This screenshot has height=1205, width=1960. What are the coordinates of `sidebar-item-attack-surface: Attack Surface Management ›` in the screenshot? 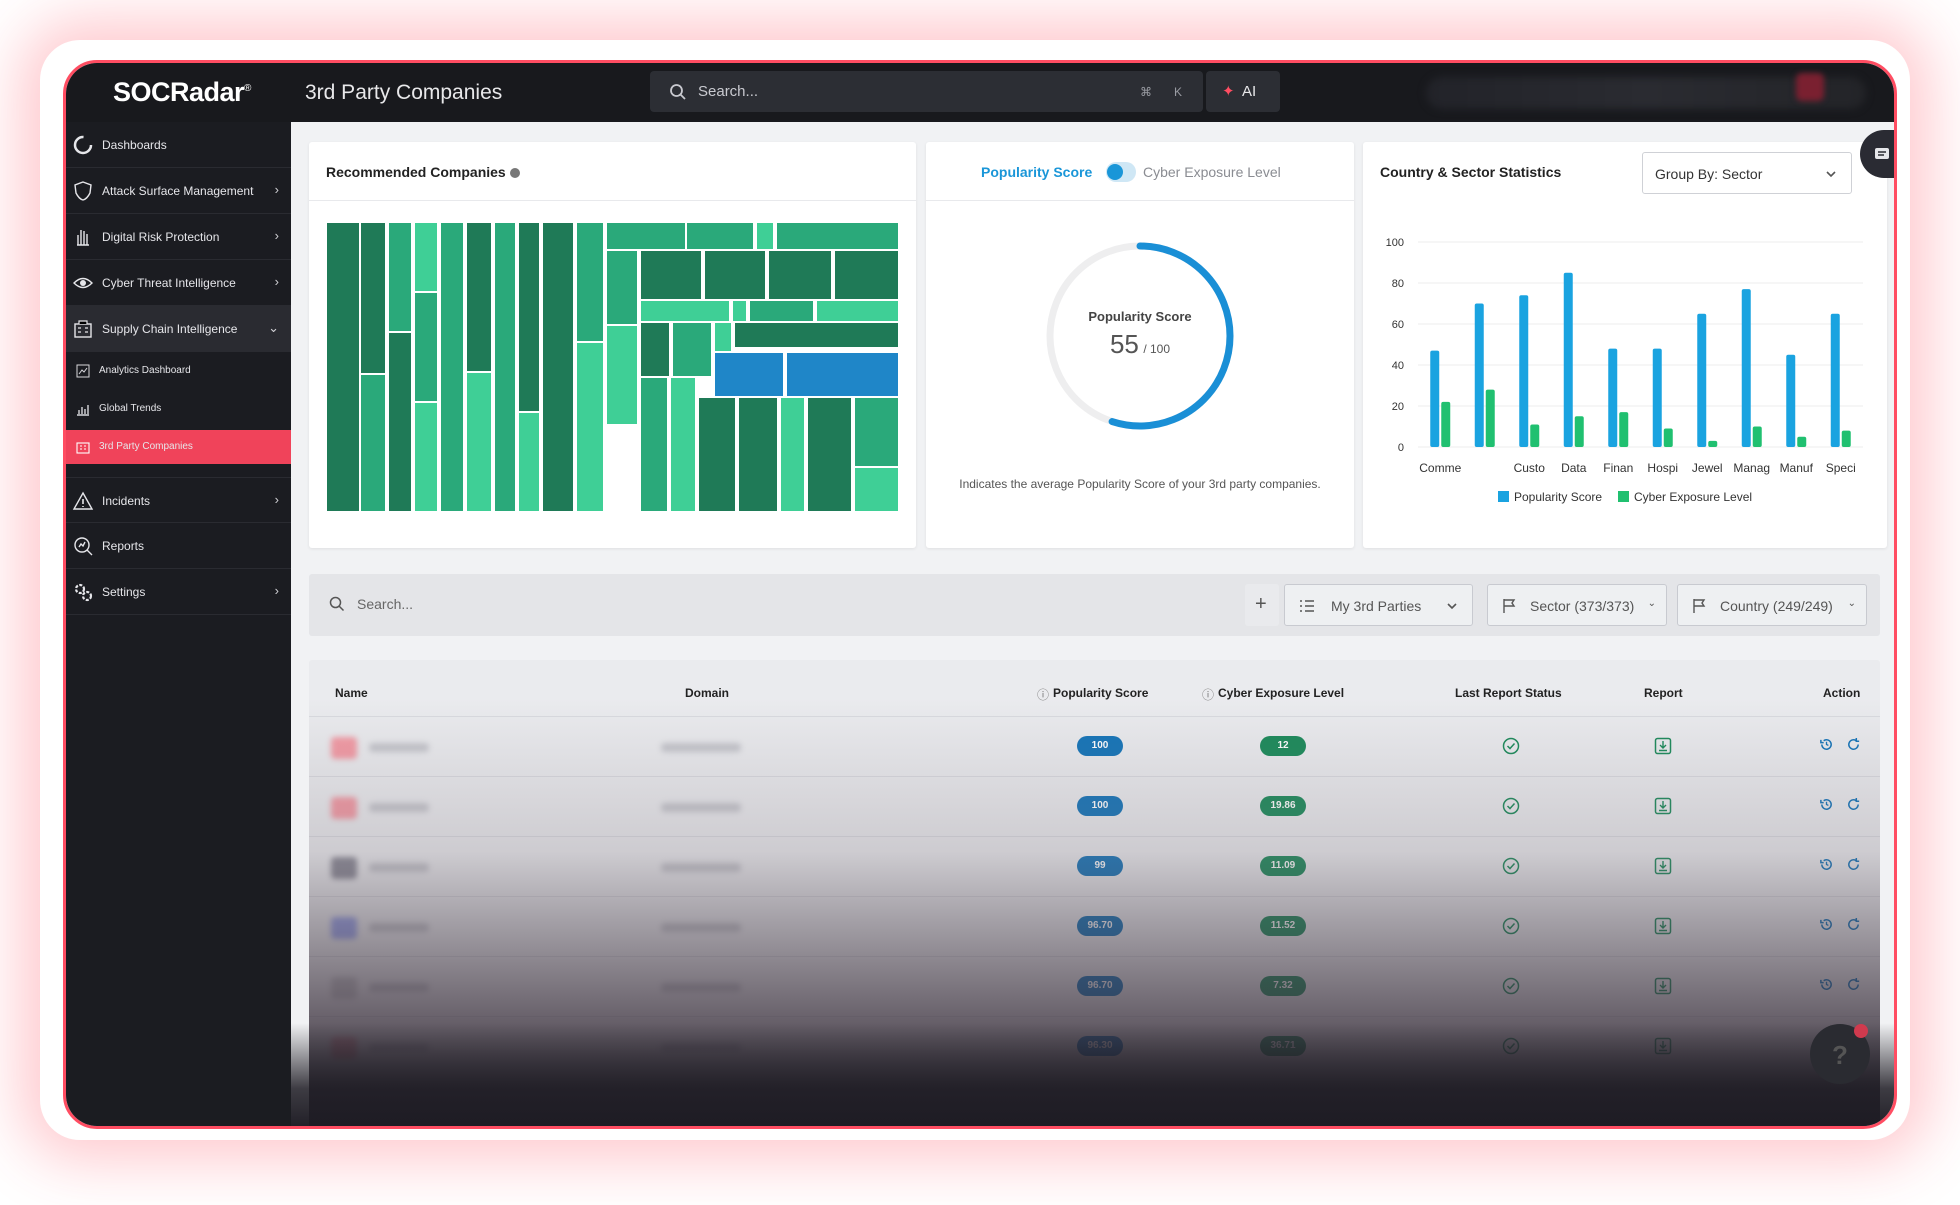 It's located at (178, 191).